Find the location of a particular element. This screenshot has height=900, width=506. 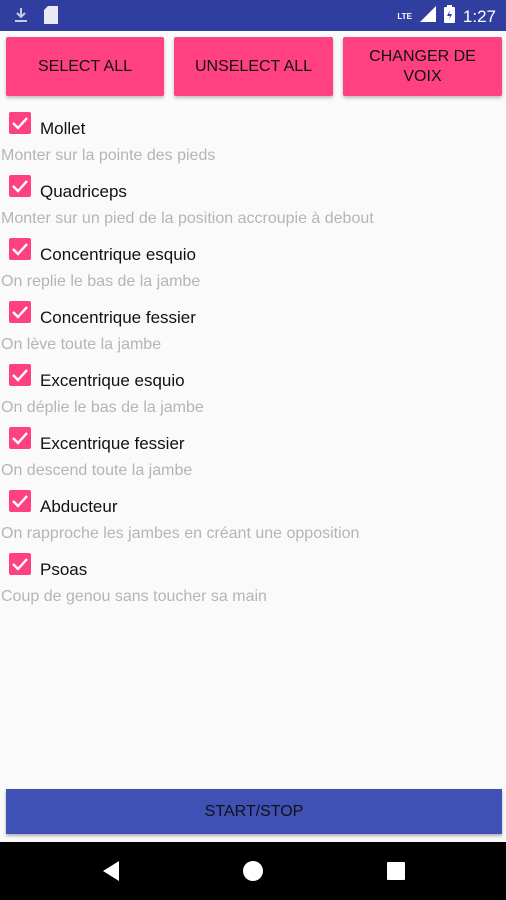

exercise-description: On descend toute la jambe is located at coordinates (97, 470).